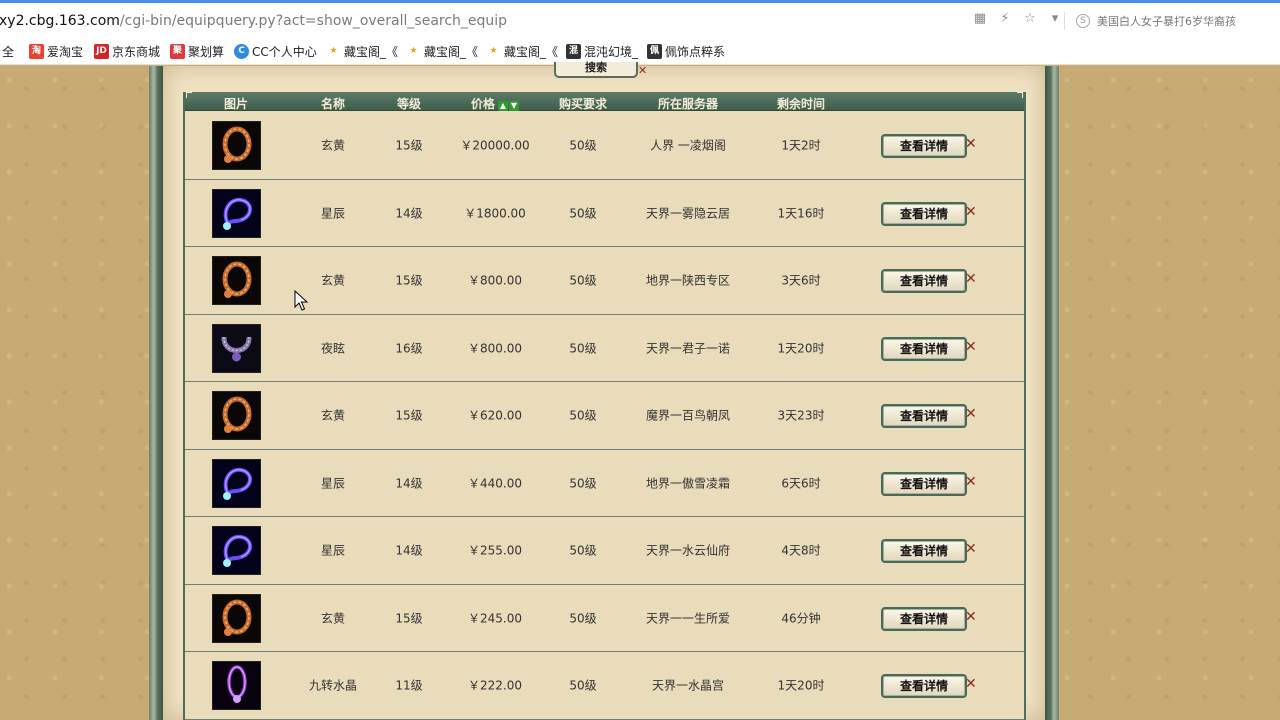 This screenshot has height=720, width=1280. I want to click on table-row: 玄黄 15级 ￥245.00 50级 天界一一生所爱 46分钟 查看详情 ✕, so click(604, 618).